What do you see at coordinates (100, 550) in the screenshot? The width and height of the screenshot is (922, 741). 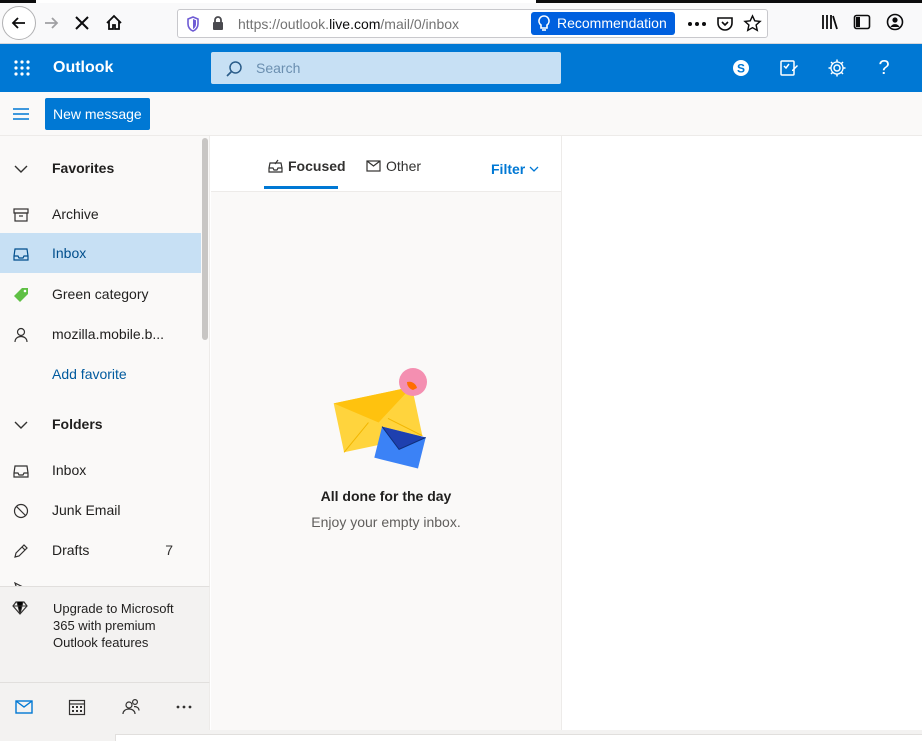 I see `sidebar-item-drafts: Drafts 7` at bounding box center [100, 550].